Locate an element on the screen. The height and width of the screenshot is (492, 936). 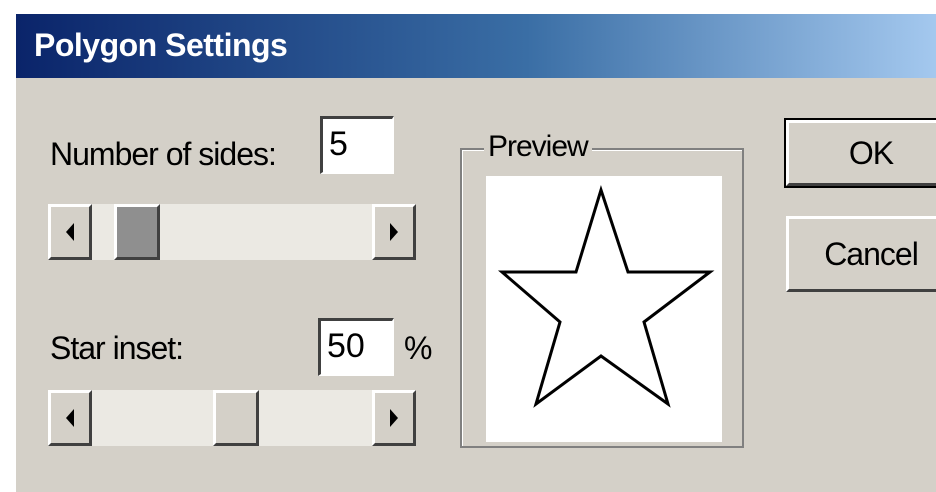
sides-slider-thumb is located at coordinates (136, 232).